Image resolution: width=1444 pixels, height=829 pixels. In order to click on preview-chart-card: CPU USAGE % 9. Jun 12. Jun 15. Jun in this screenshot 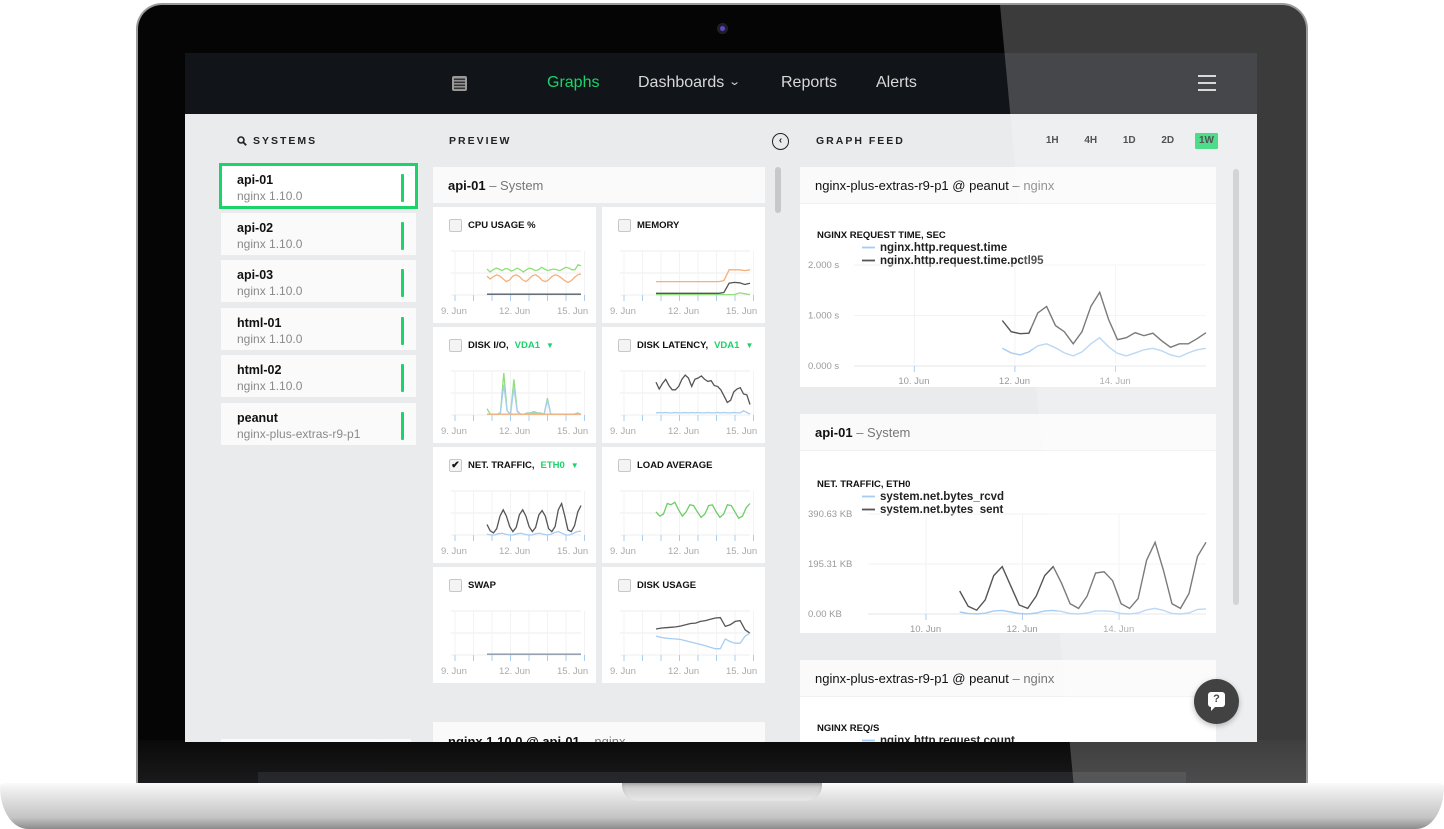, I will do `click(514, 265)`.